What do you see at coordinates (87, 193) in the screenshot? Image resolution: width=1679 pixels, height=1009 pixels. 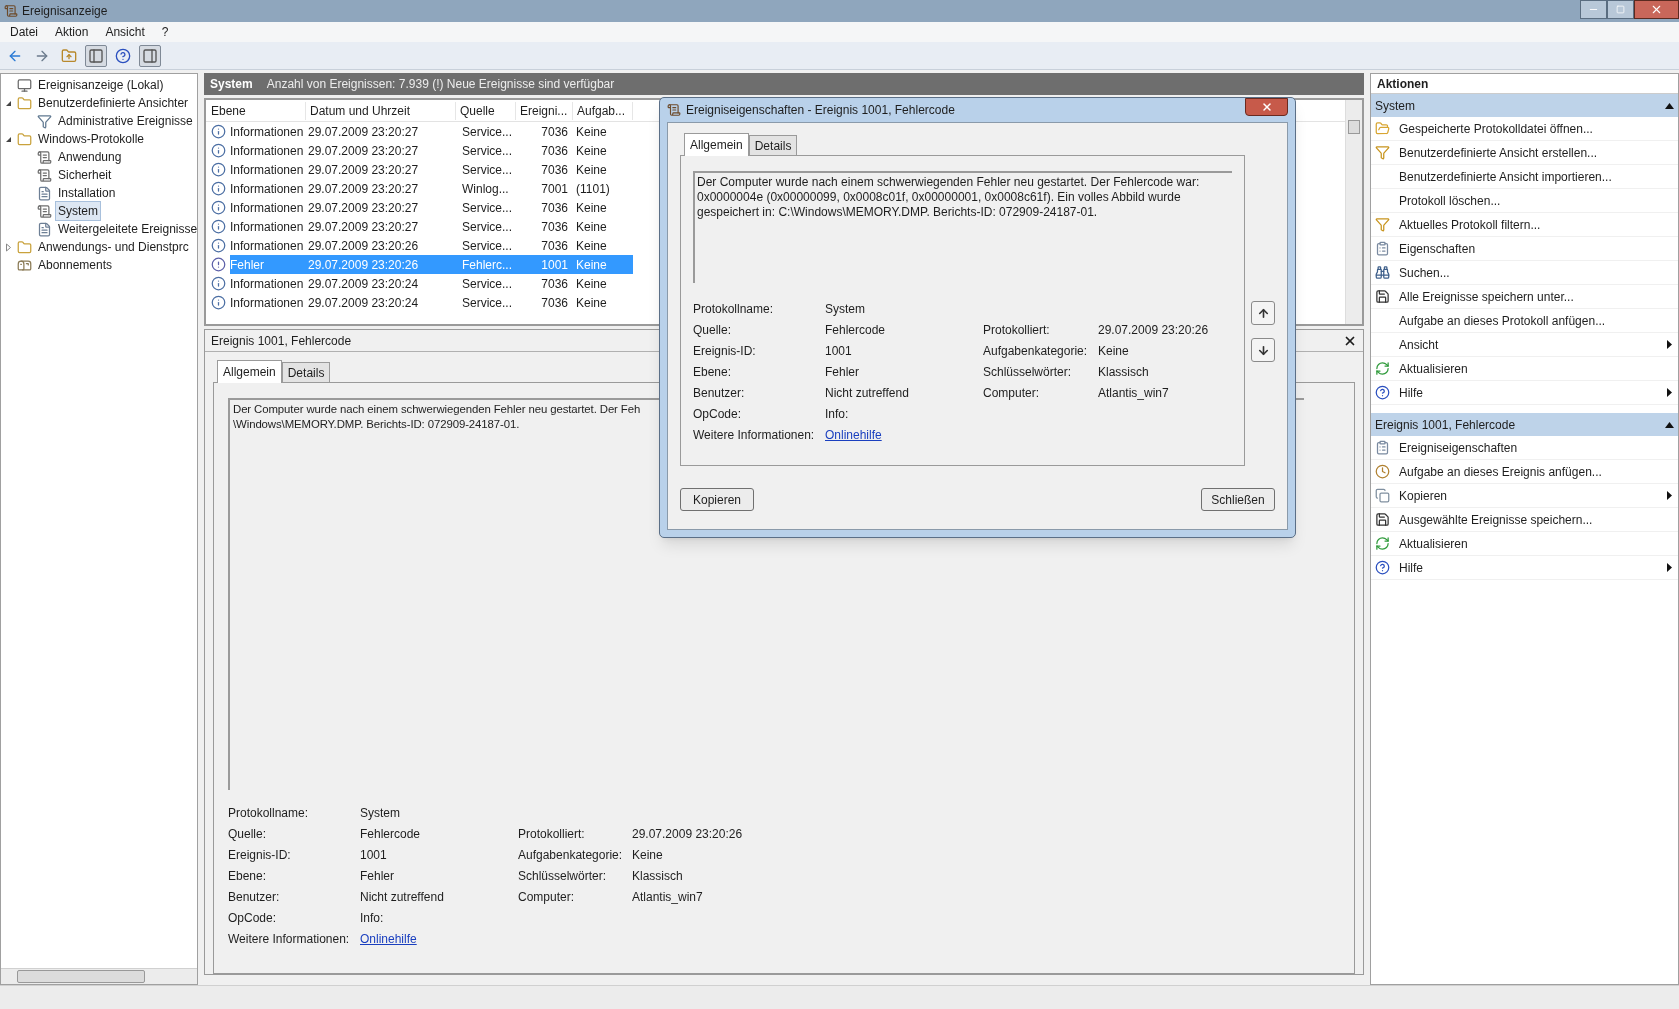 I see `tree-item: Installation` at bounding box center [87, 193].